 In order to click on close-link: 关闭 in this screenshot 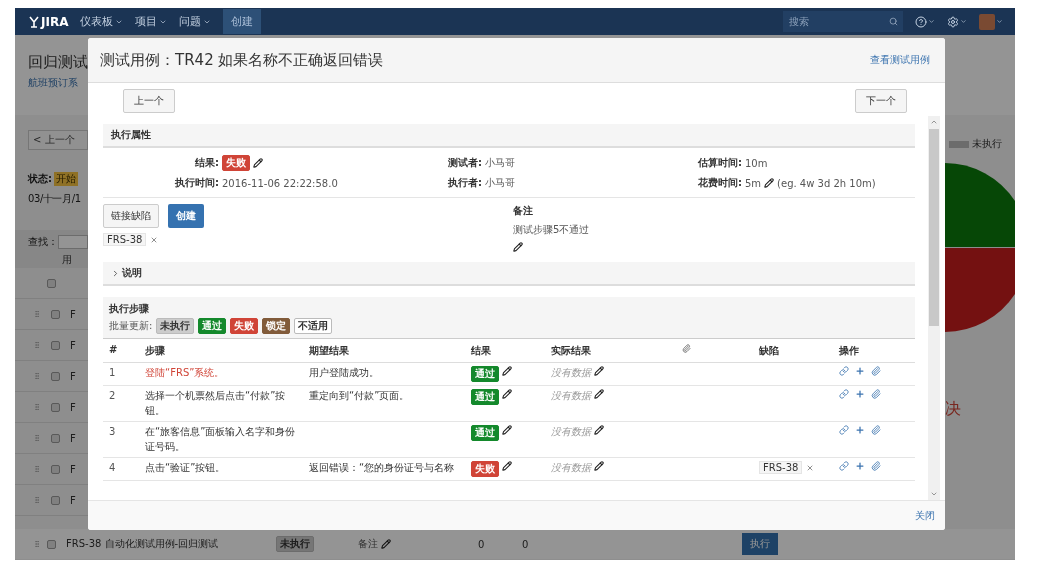, I will do `click(925, 515)`.